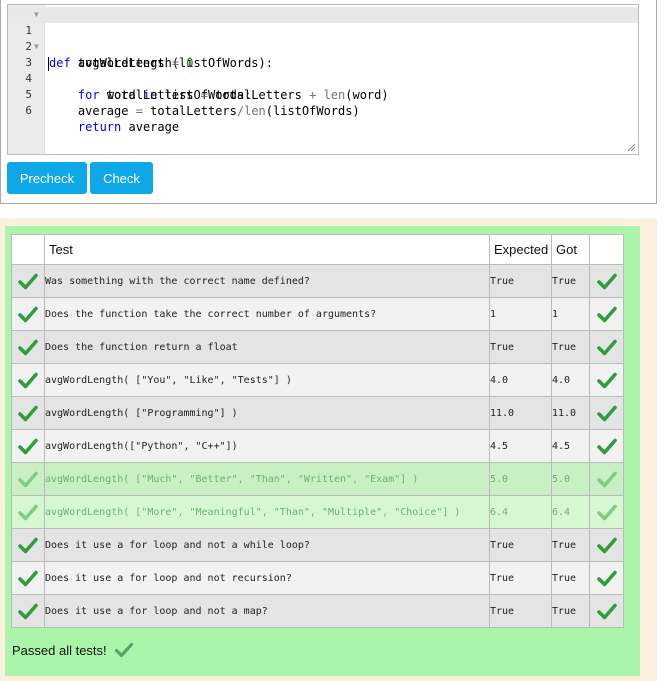 The height and width of the screenshot is (681, 666). Describe the element at coordinates (267, 446) in the screenshot. I see `test-cell: avgWordLength(["Python", "C++"])` at that location.